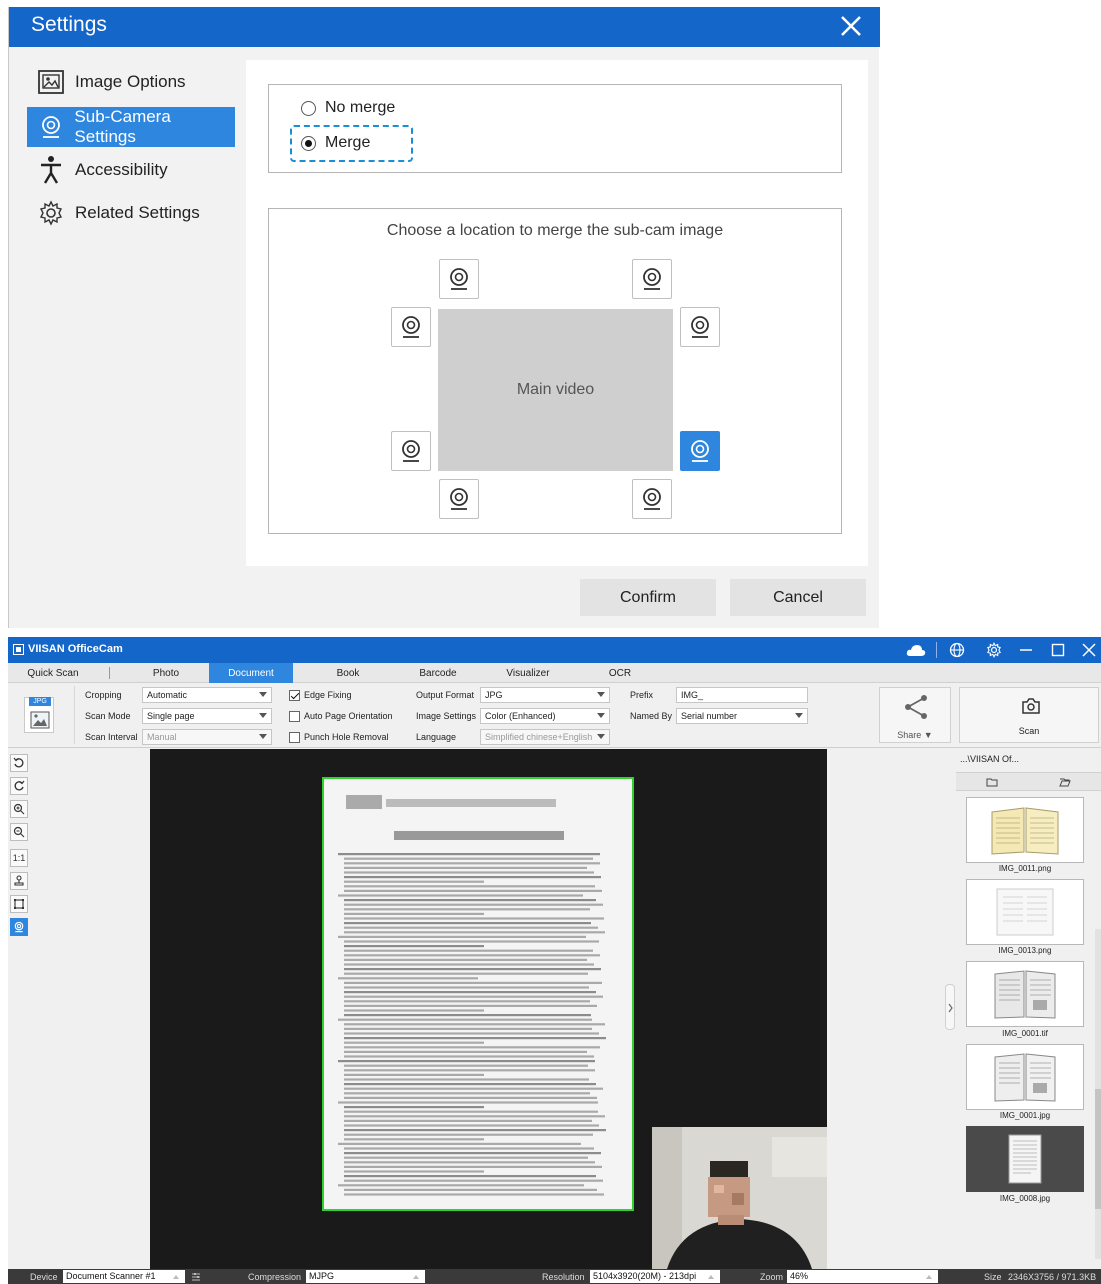 This screenshot has width=1101, height=1284. What do you see at coordinates (328, 695) in the screenshot?
I see `edge-fixing-label: Edge Fixing` at bounding box center [328, 695].